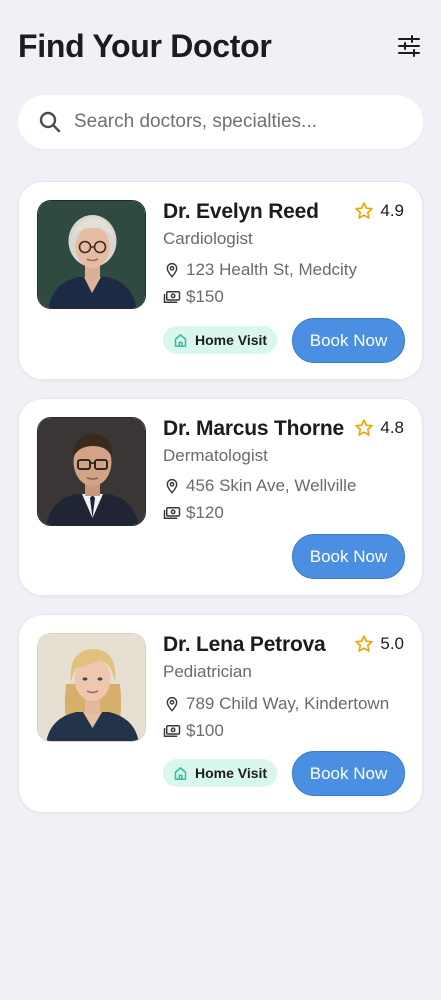  I want to click on search-icon, so click(50, 122).